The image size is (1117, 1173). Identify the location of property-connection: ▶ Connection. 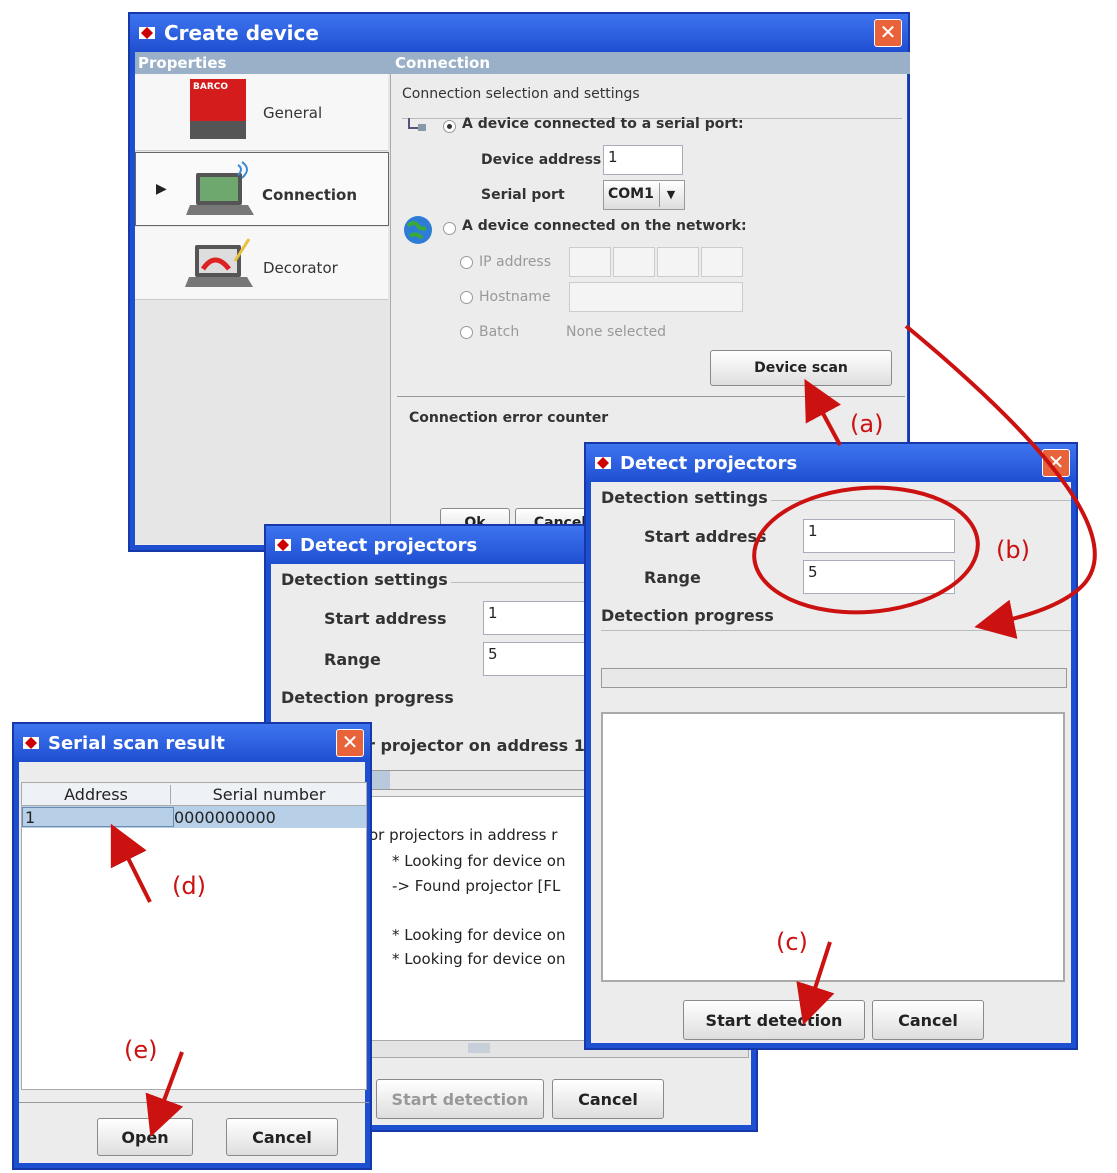
(262, 189).